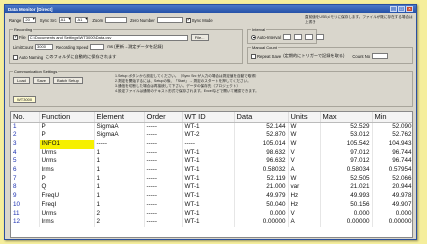  I want to click on cell-data: 98.632, so click(261, 153).